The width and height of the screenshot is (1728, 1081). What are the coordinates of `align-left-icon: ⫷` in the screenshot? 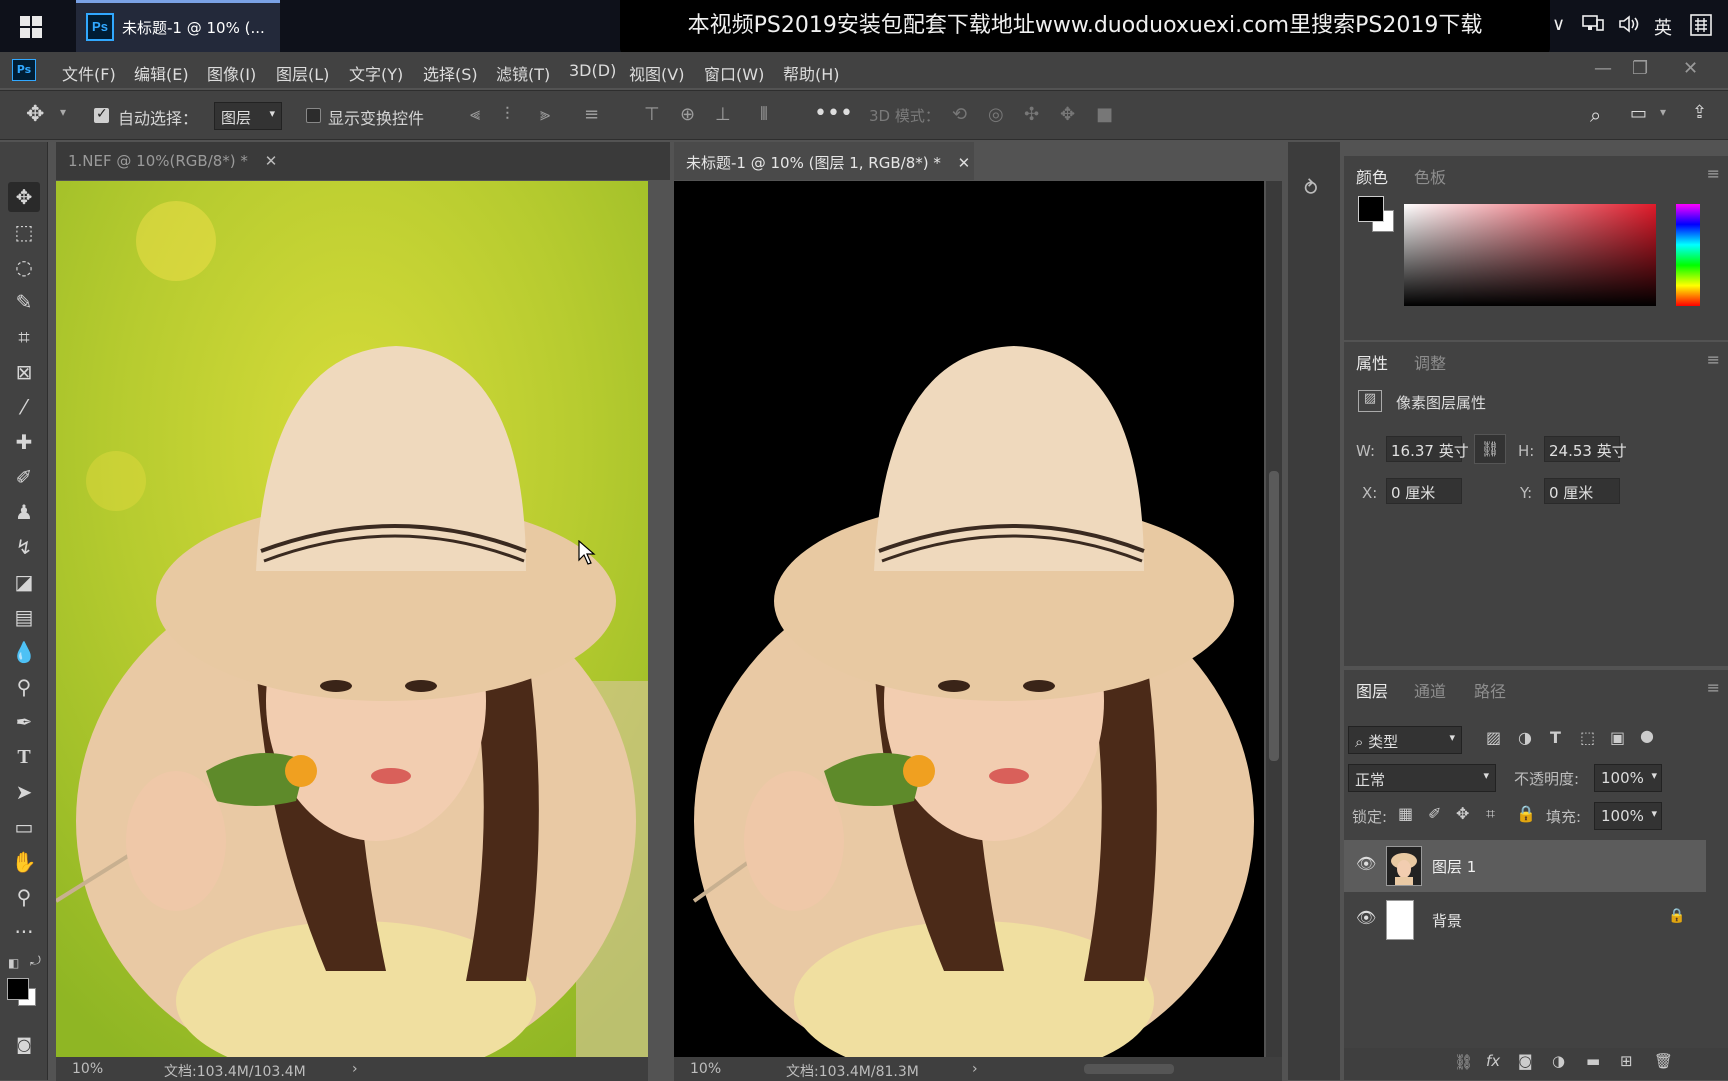 It's located at (475, 114).